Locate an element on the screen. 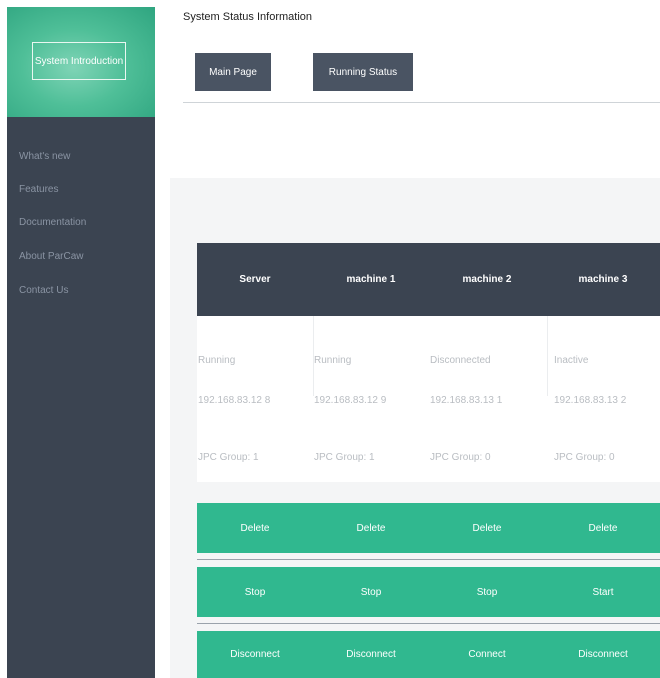 The width and height of the screenshot is (660, 678). column-divider is located at coordinates (547, 356).